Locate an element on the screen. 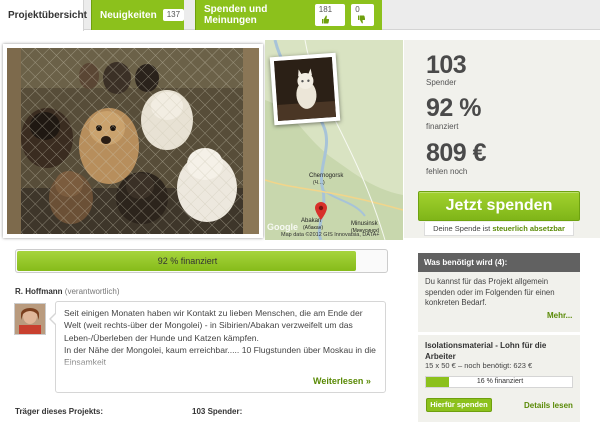 The width and height of the screenshot is (600, 422). tab-project-overview: Projektübersicht is located at coordinates (43, 15).